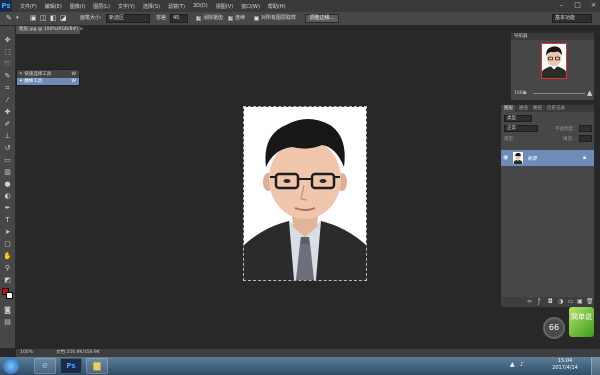 This screenshot has width=600, height=375. What do you see at coordinates (7, 184) in the screenshot?
I see `blur-tool-icon: ●` at bounding box center [7, 184].